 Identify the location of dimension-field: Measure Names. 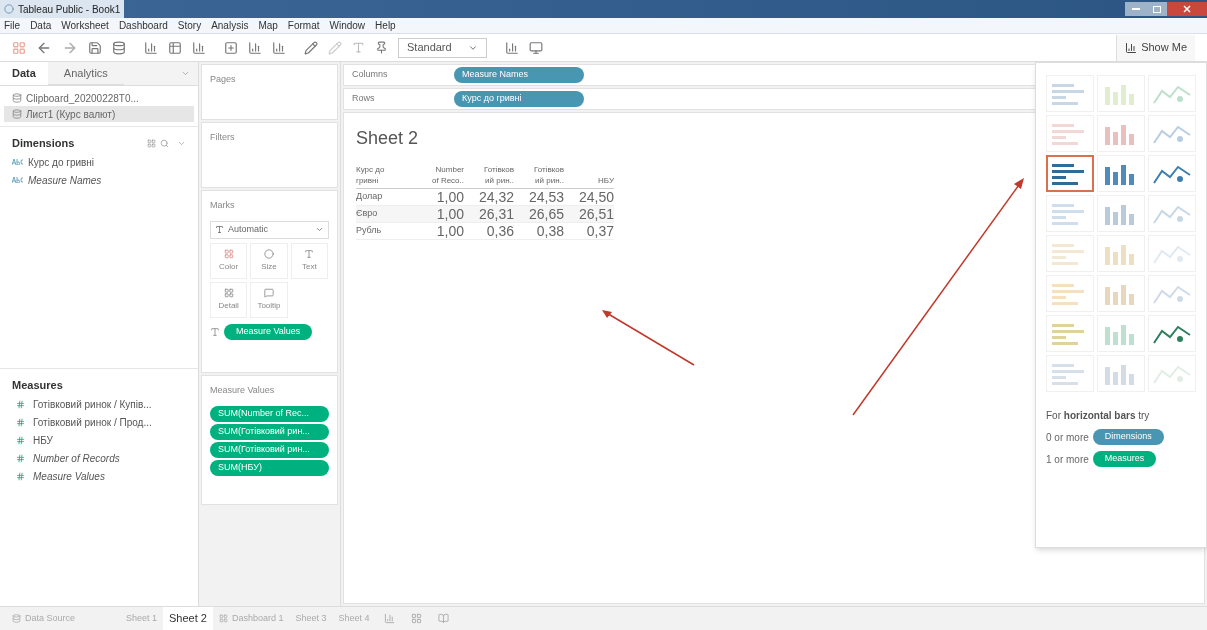
(65, 180).